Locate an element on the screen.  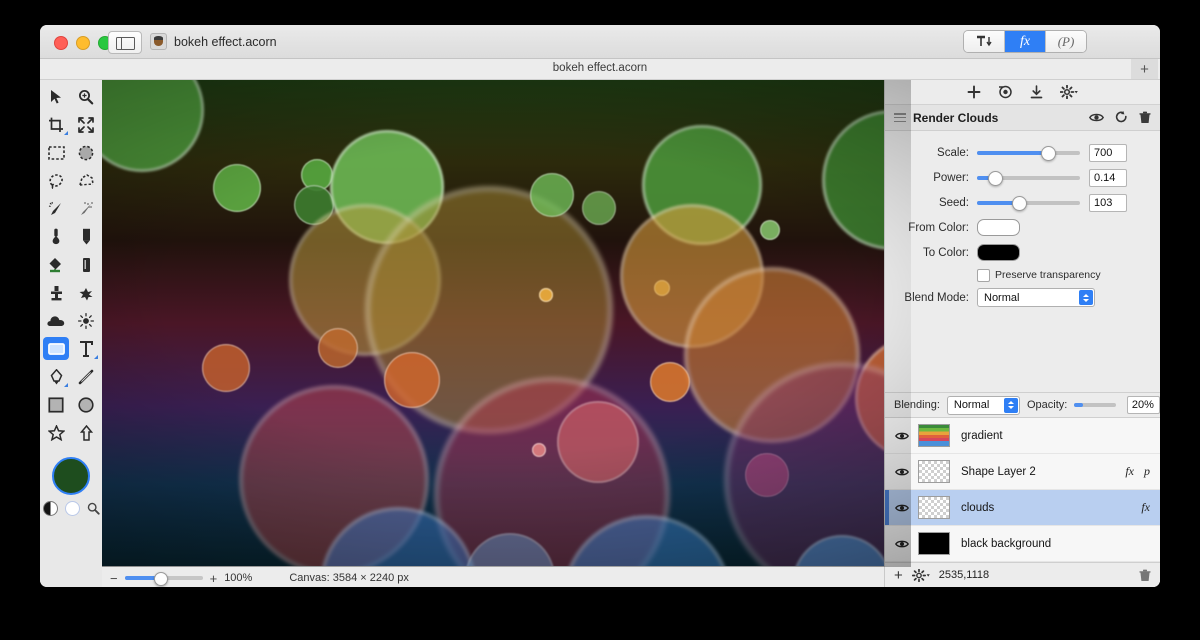
paint-bucket-tool is located at coordinates (56, 264).